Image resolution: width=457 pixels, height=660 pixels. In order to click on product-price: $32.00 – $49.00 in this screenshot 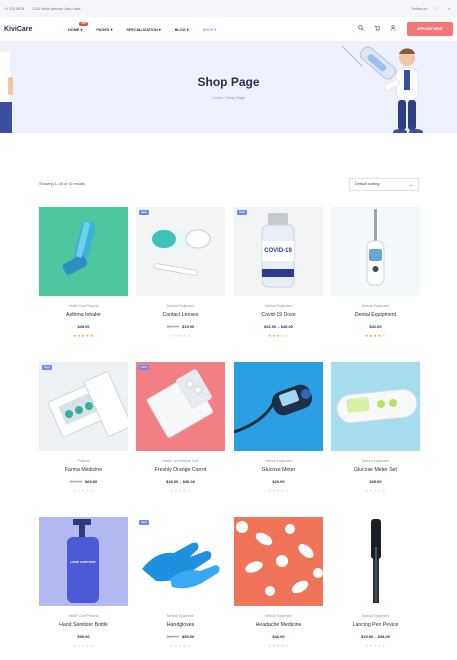, I will do `click(278, 326)`.